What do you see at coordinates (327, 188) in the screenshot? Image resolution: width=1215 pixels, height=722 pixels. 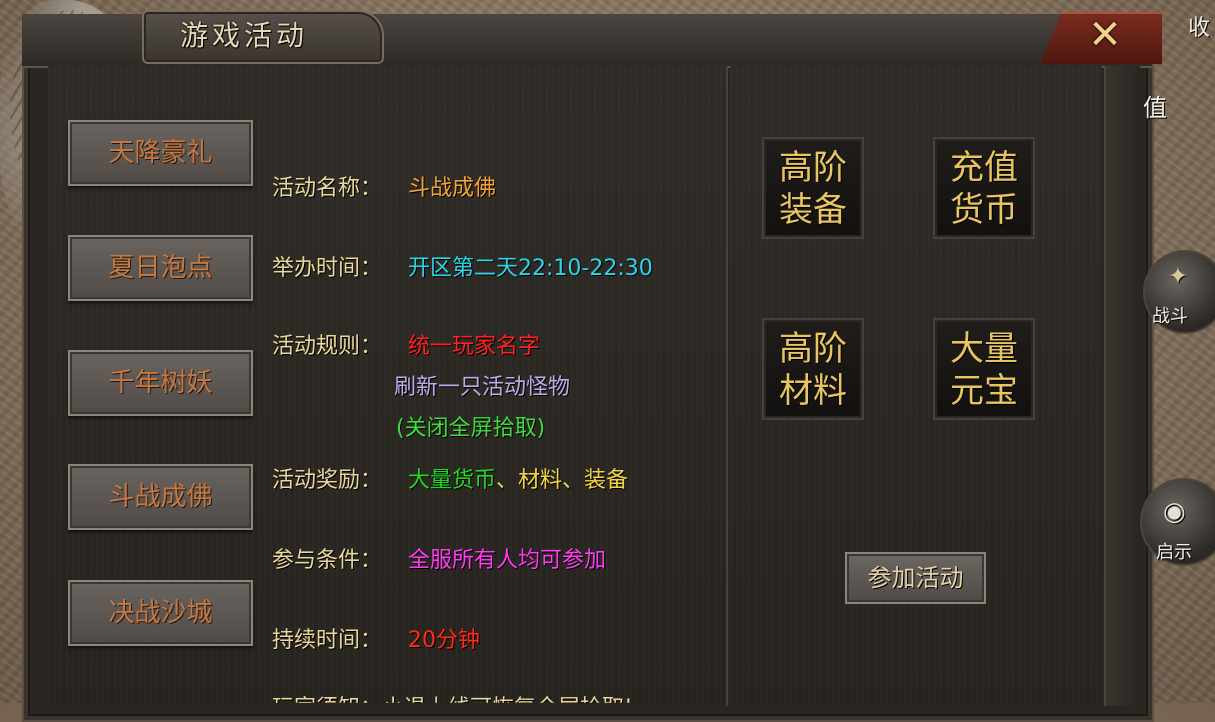 I see `activity-name-label: 活动名称：` at bounding box center [327, 188].